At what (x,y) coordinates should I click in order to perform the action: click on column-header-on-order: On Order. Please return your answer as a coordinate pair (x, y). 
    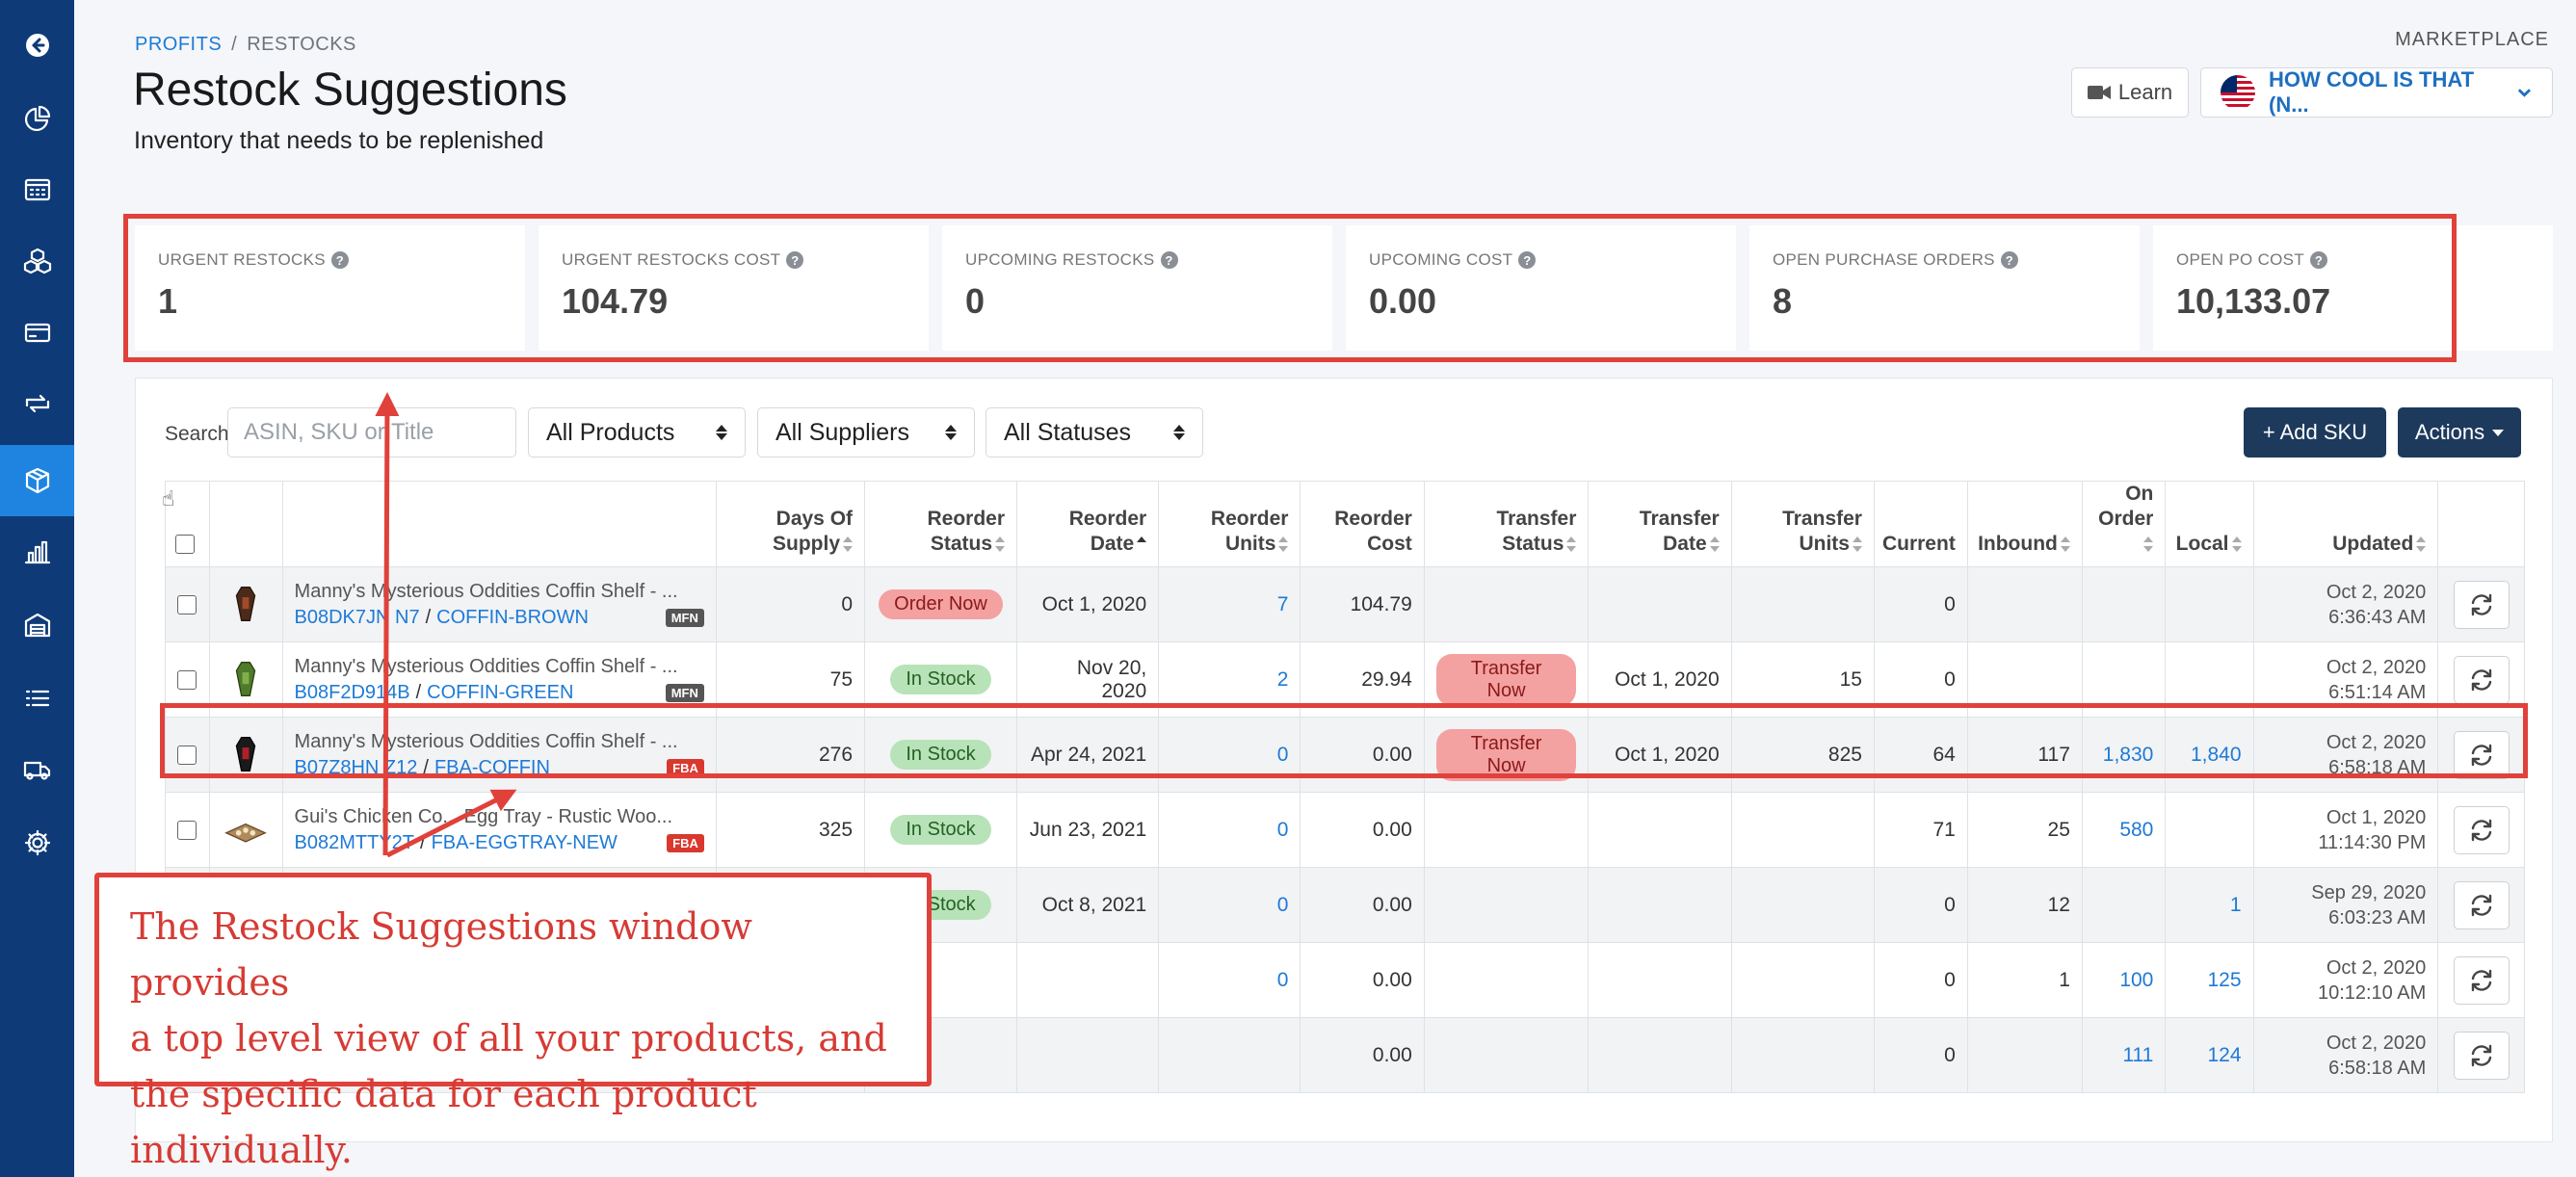
    Looking at the image, I should click on (2124, 524).